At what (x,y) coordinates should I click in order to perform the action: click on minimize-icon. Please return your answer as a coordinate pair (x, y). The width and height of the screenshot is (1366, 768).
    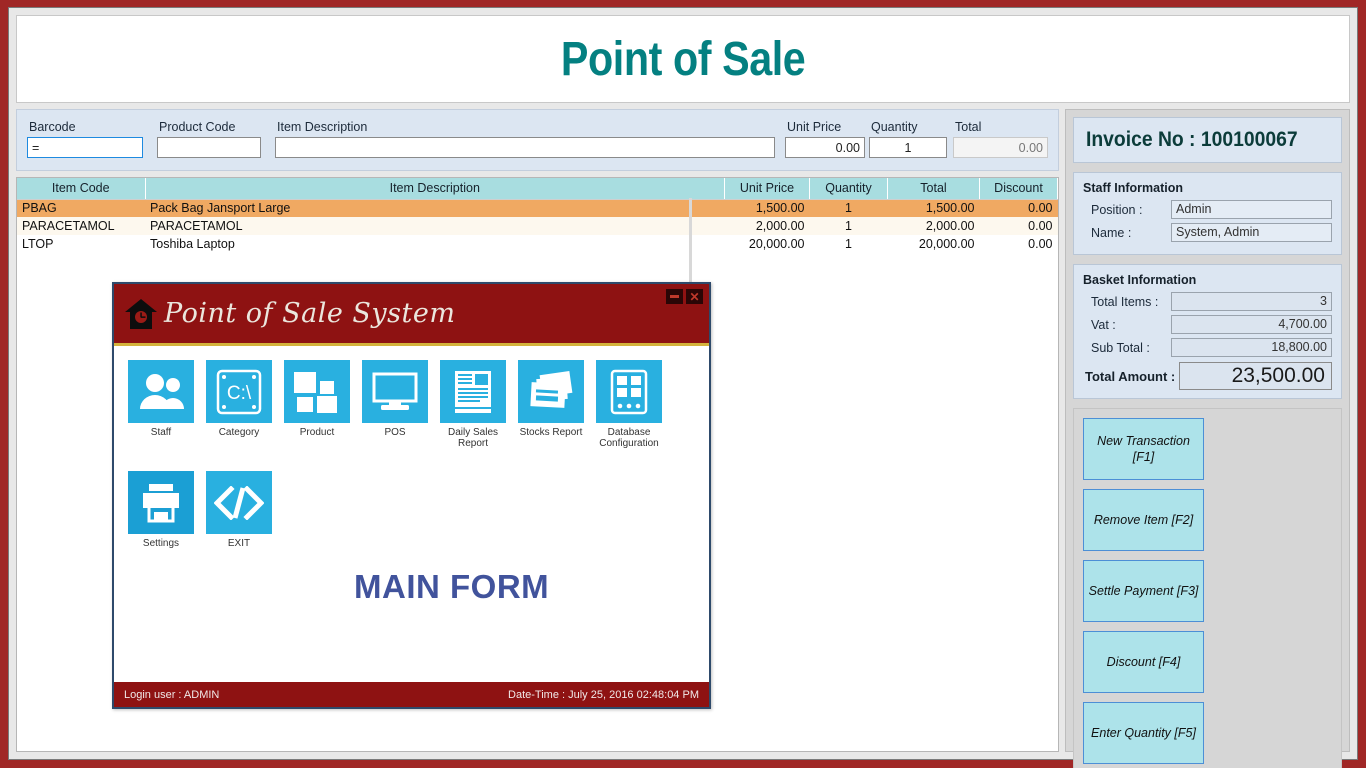
    Looking at the image, I should click on (674, 296).